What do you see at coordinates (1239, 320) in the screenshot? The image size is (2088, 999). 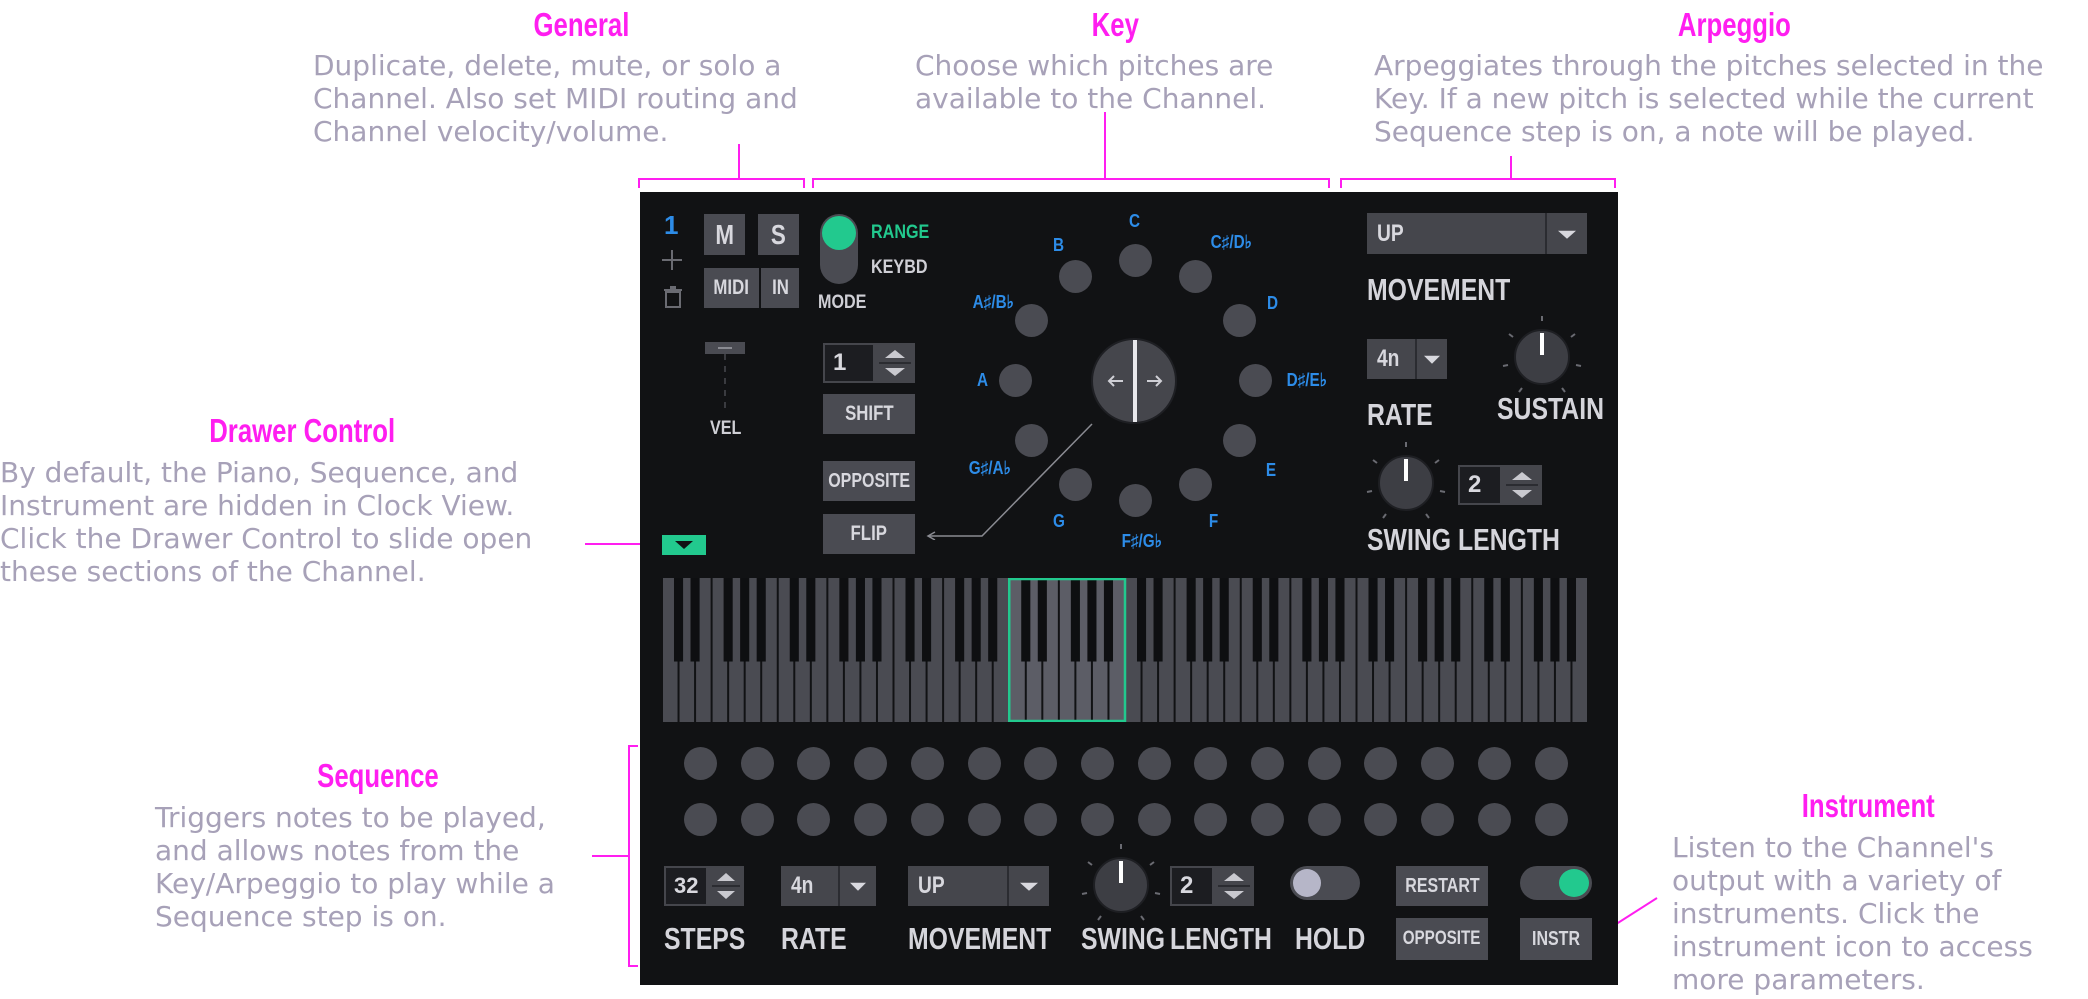 I see `note-dot-d` at bounding box center [1239, 320].